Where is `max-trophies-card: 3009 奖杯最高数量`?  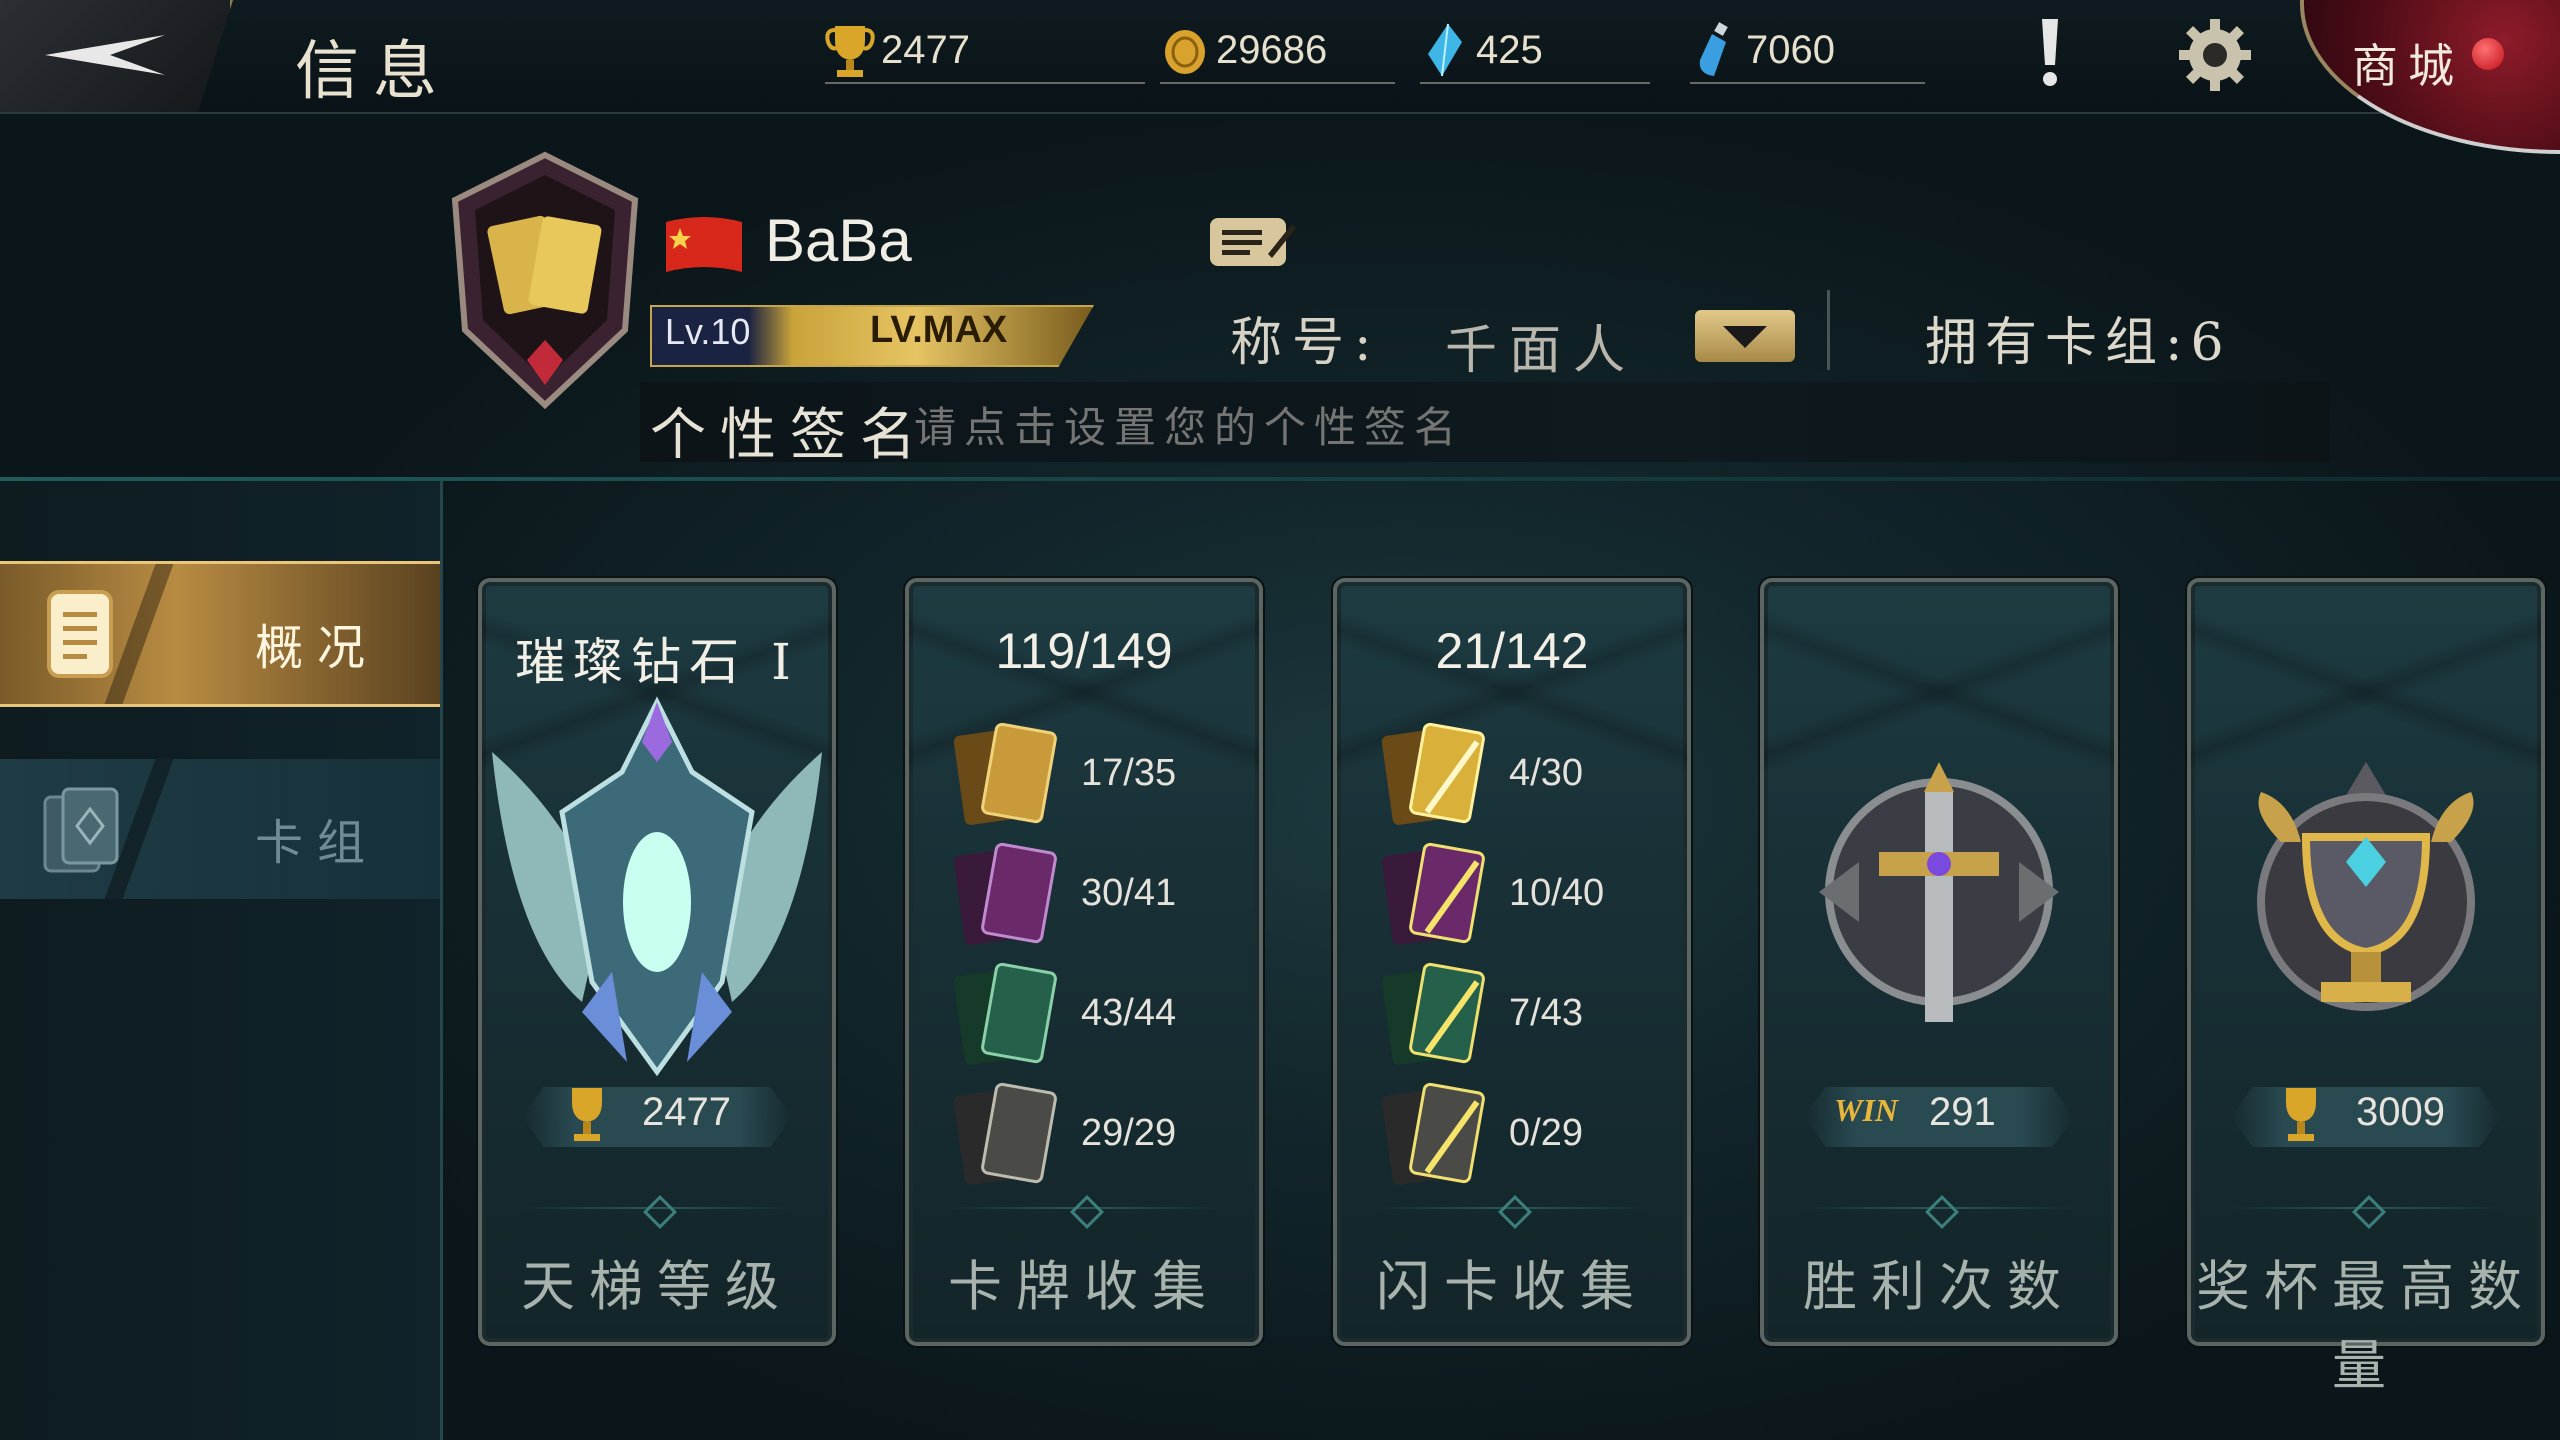 max-trophies-card: 3009 奖杯最高数量 is located at coordinates (2366, 987).